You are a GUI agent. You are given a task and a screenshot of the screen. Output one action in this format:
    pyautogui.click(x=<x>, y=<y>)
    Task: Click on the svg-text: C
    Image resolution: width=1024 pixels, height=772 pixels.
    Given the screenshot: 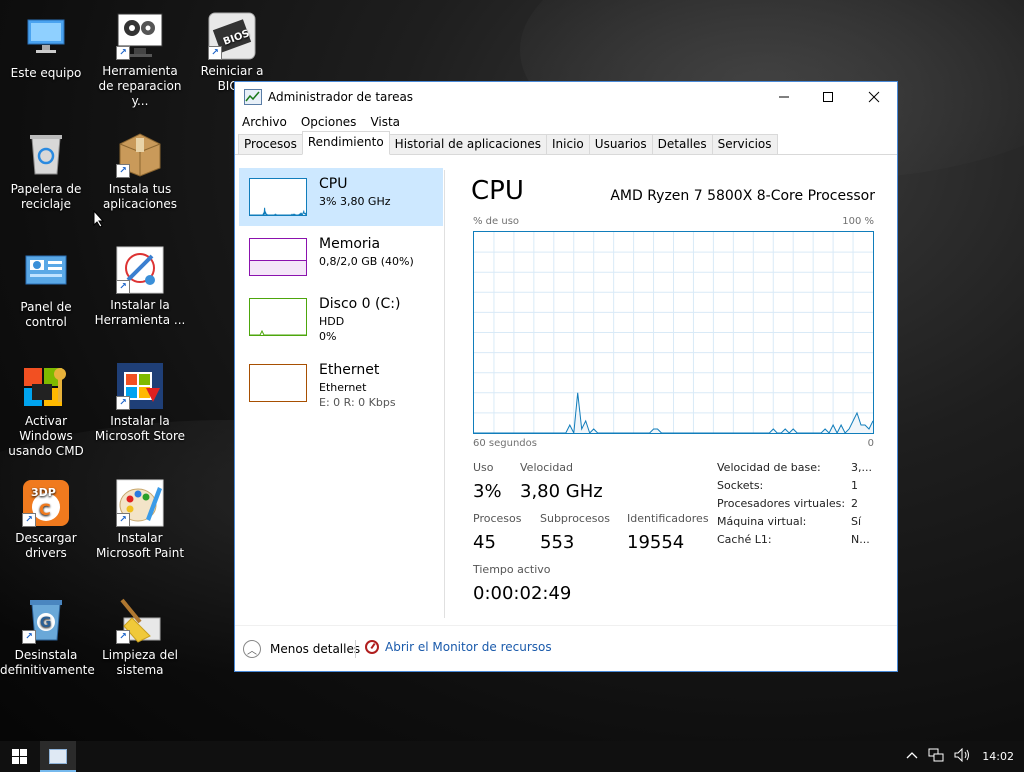 What is the action you would take?
    pyautogui.click(x=45, y=509)
    